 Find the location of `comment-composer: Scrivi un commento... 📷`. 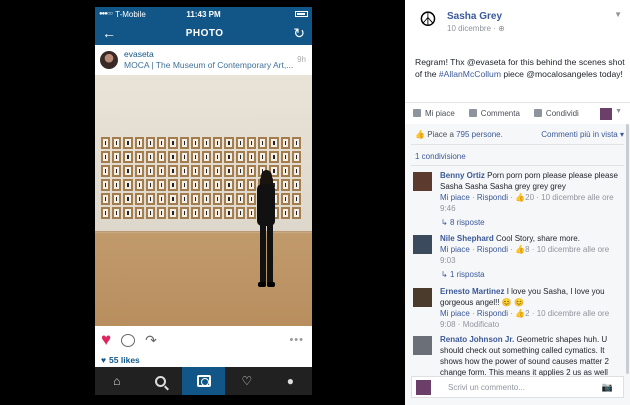

comment-composer: Scrivi un commento... 📷 is located at coordinates (517, 387).